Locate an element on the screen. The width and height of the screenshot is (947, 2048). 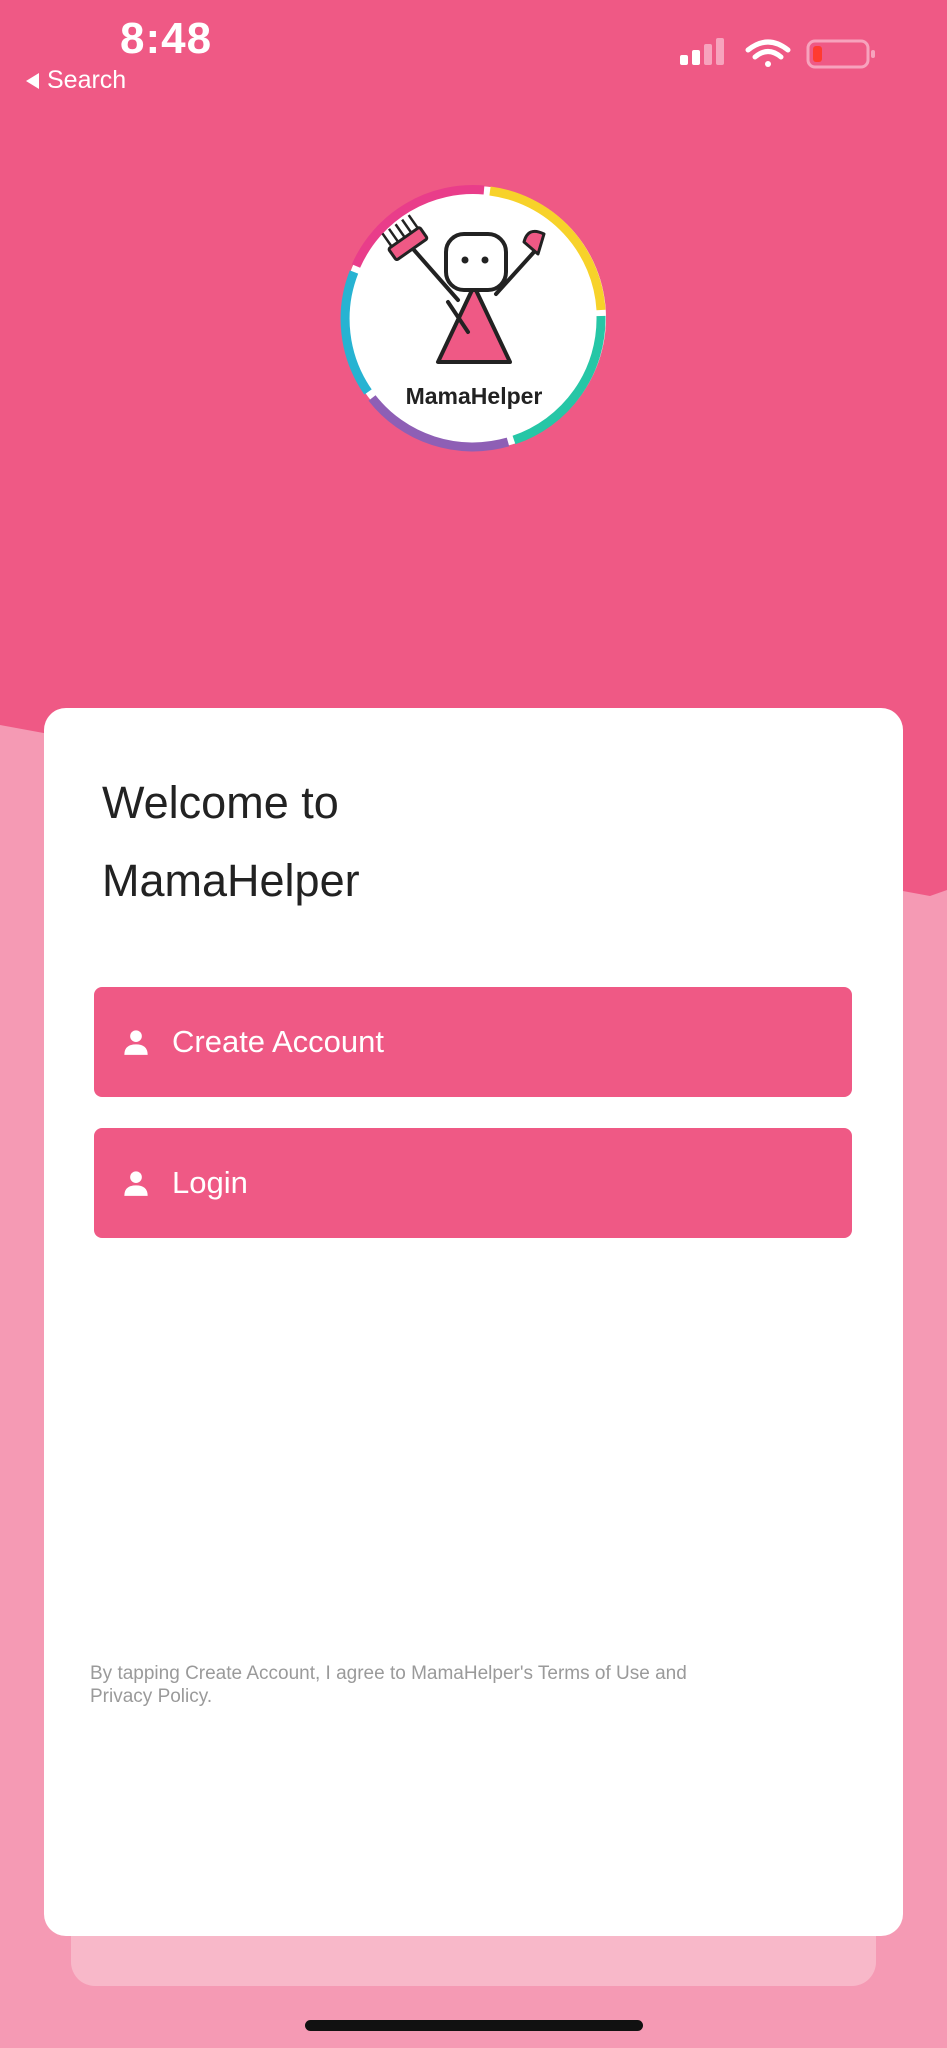
status-icons is located at coordinates (777, 53).